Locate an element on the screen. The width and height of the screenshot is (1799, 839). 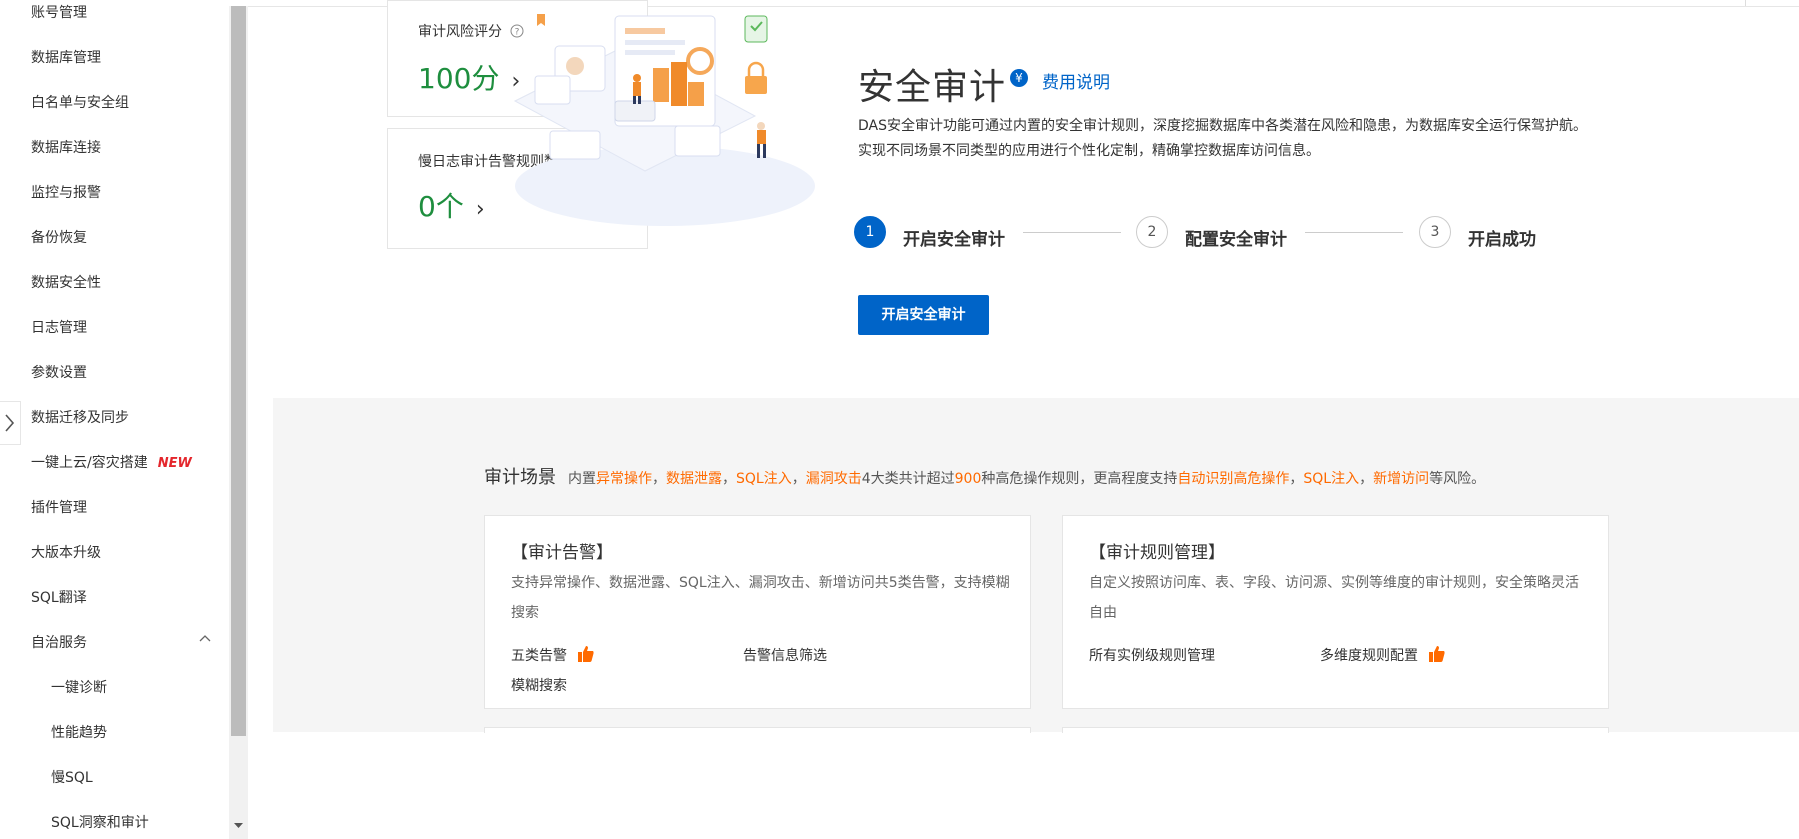
text: 等风险。 is located at coordinates (1457, 479).